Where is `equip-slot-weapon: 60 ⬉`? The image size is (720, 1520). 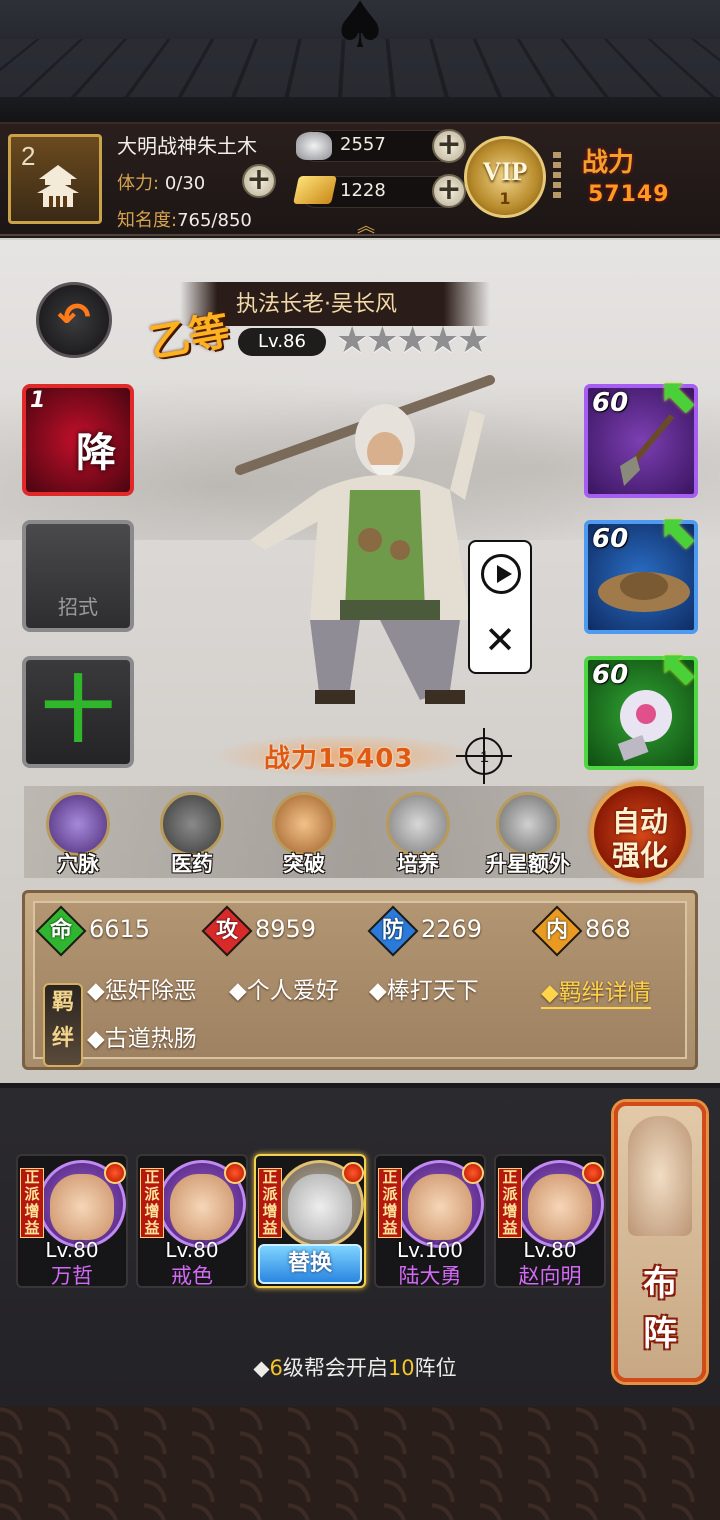 equip-slot-weapon: 60 ⬉ is located at coordinates (642, 433).